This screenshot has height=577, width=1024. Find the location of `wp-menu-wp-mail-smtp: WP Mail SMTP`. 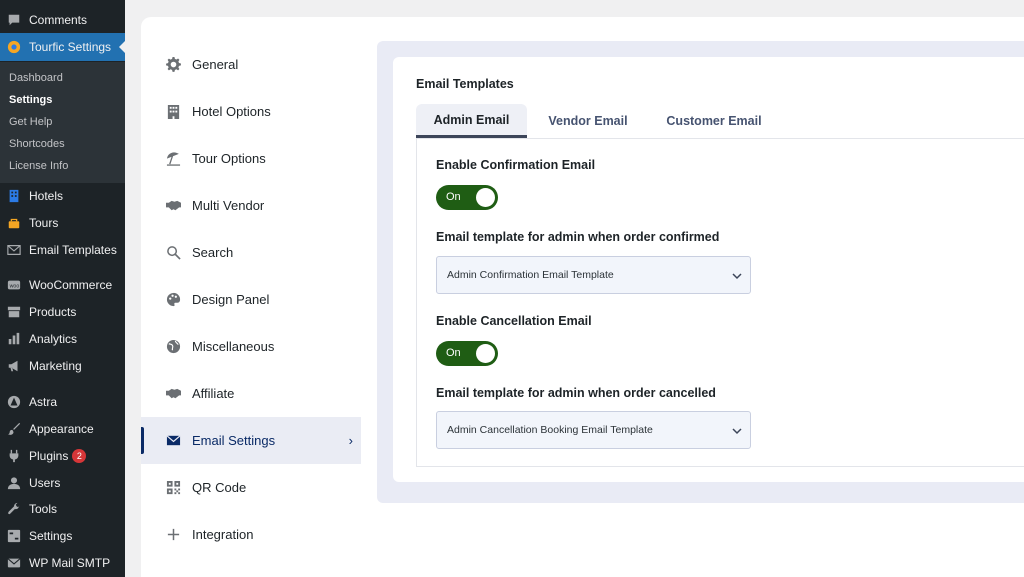

wp-menu-wp-mail-smtp: WP Mail SMTP is located at coordinates (62, 563).